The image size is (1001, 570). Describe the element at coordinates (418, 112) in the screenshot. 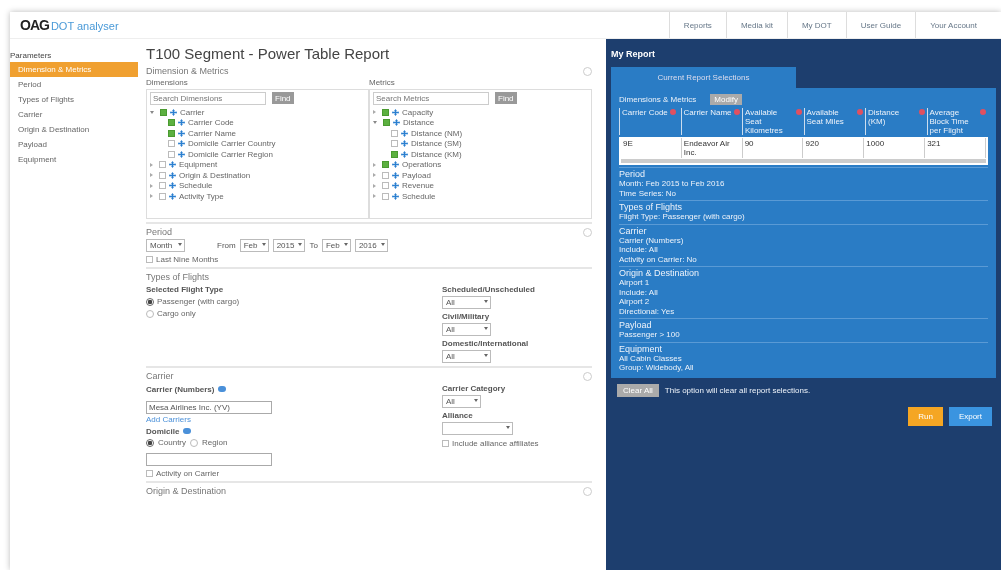

I see `tree-item: Capacity` at that location.